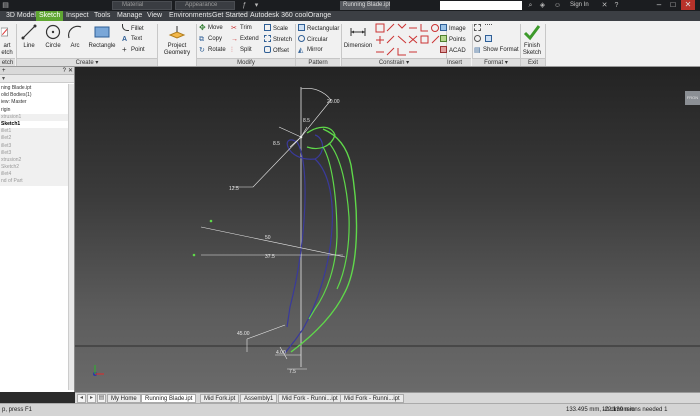 Image resolution: width=700 pixels, height=416 pixels. What do you see at coordinates (259, 398) in the screenshot?
I see `doc-tab-assembly1: Assembly1` at bounding box center [259, 398].